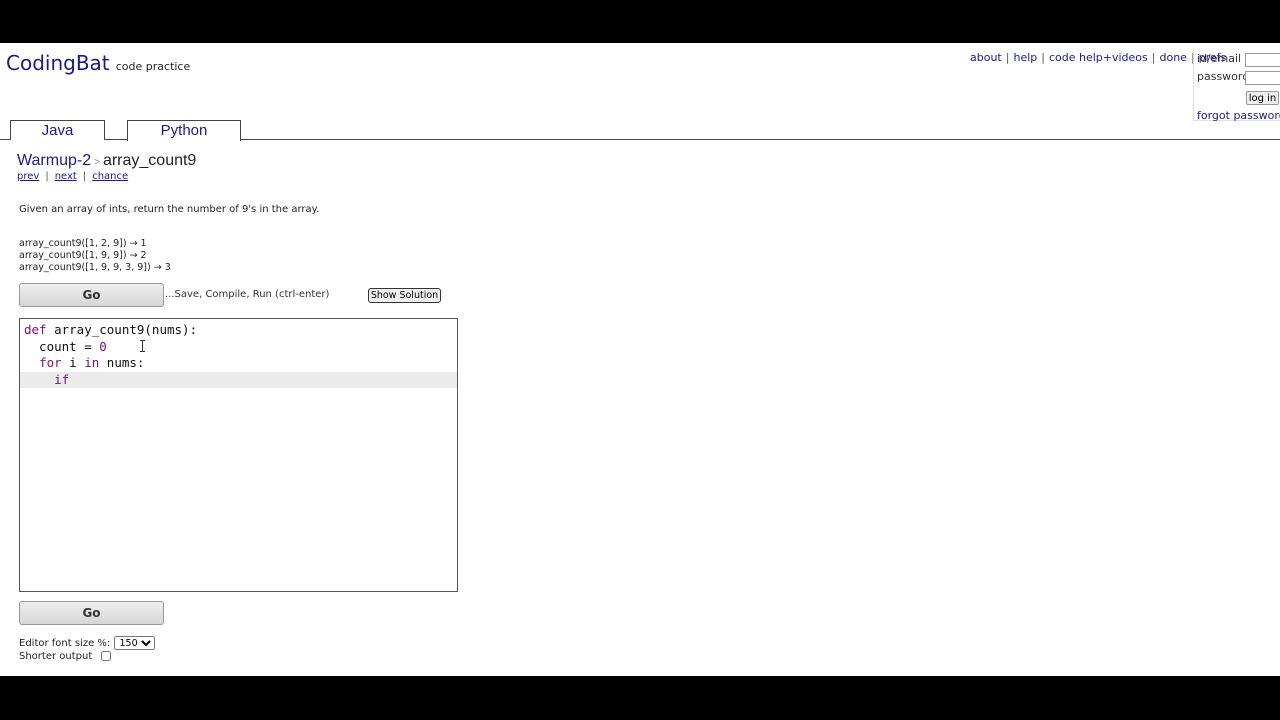  I want to click on shorter-output-label: Shorter output, so click(56, 656).